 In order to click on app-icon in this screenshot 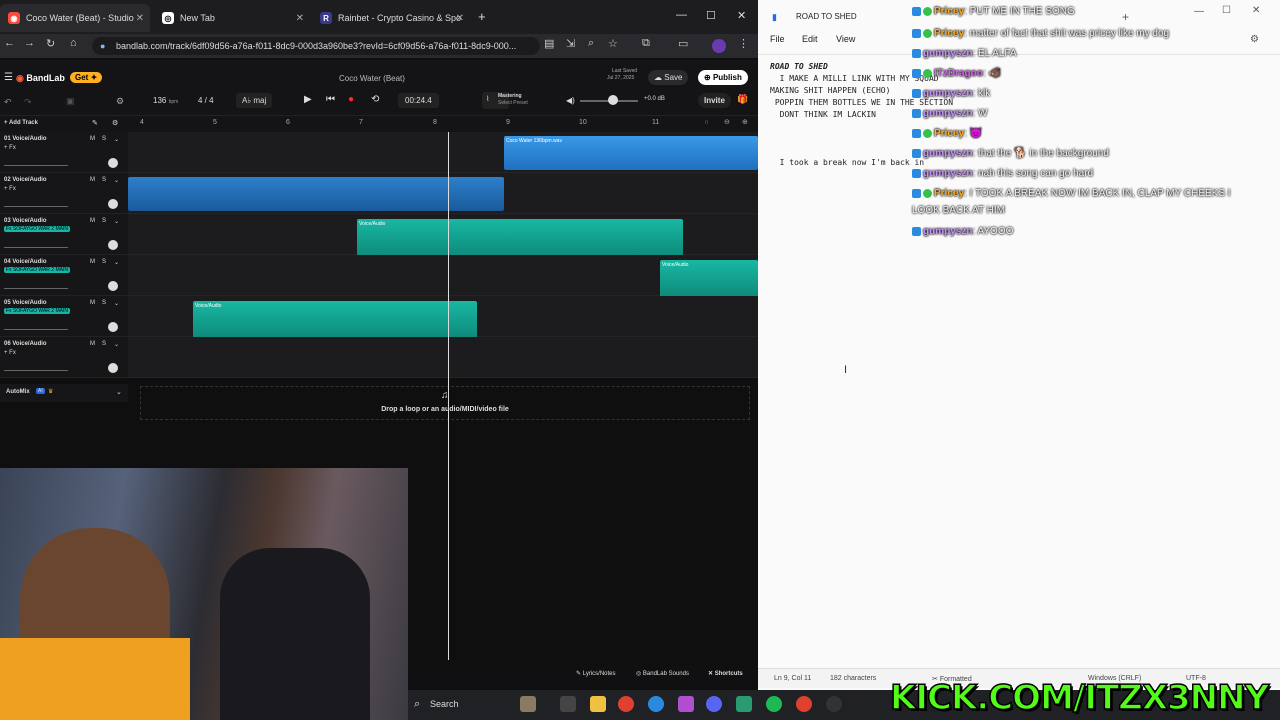, I will do `click(686, 704)`.